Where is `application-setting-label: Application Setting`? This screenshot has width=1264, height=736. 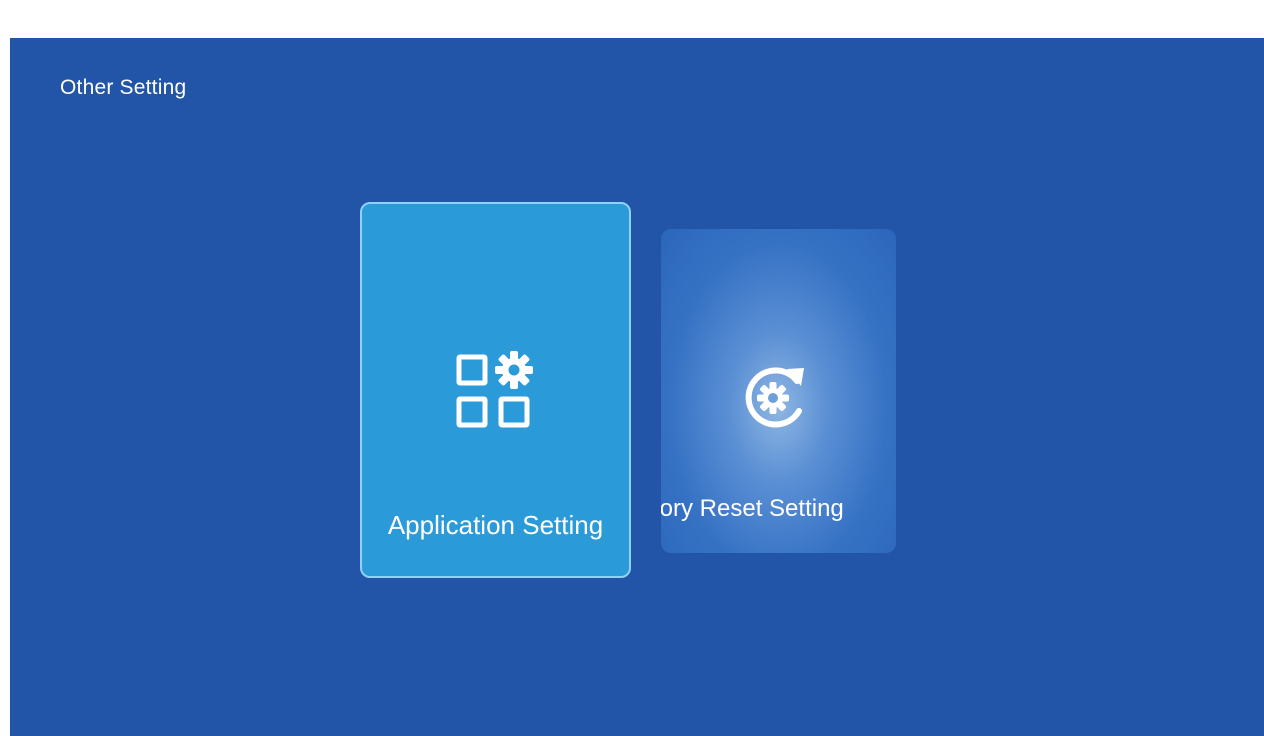 application-setting-label: Application Setting is located at coordinates (495, 525).